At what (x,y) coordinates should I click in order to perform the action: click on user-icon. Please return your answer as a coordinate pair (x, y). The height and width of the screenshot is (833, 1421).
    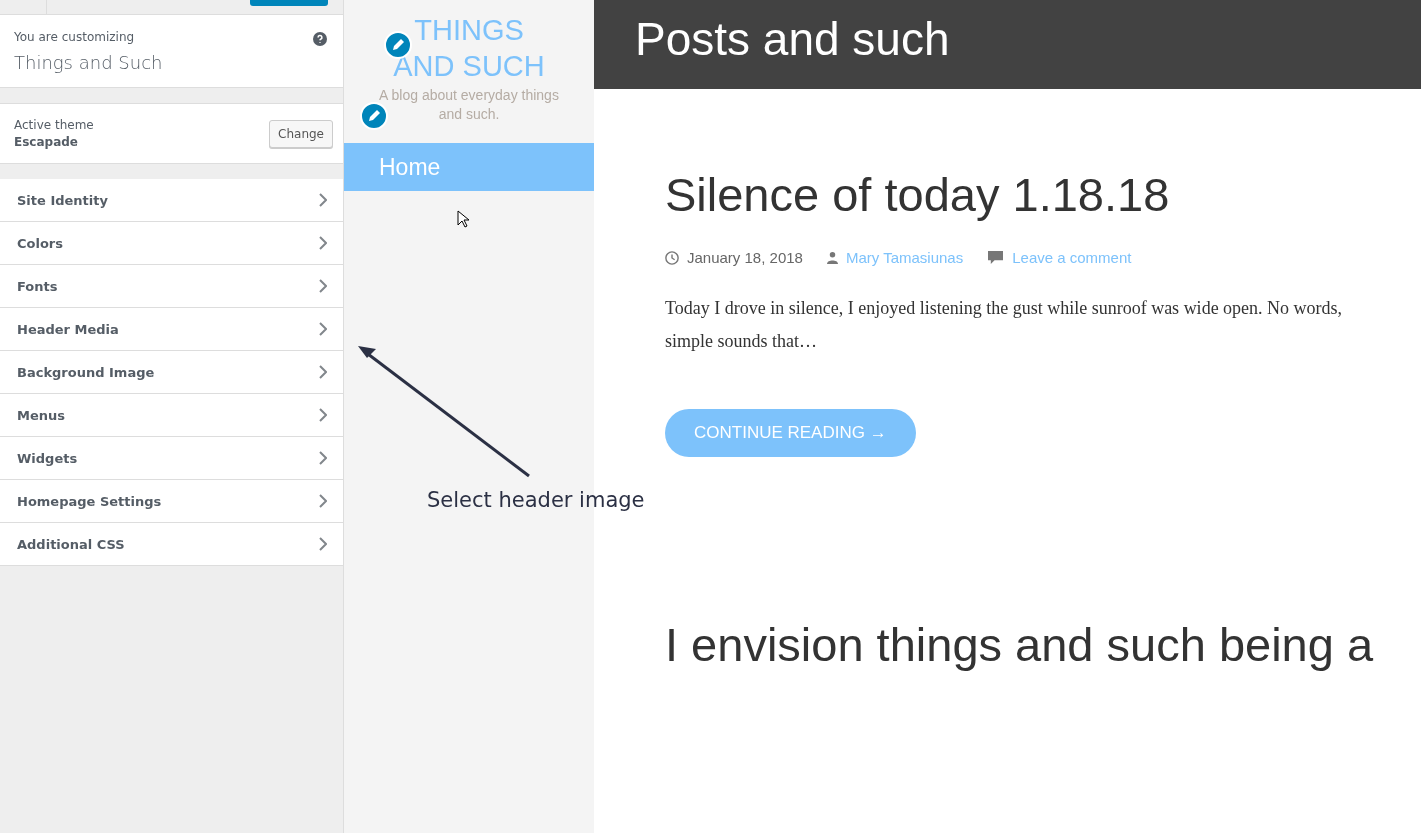
    Looking at the image, I should click on (832, 257).